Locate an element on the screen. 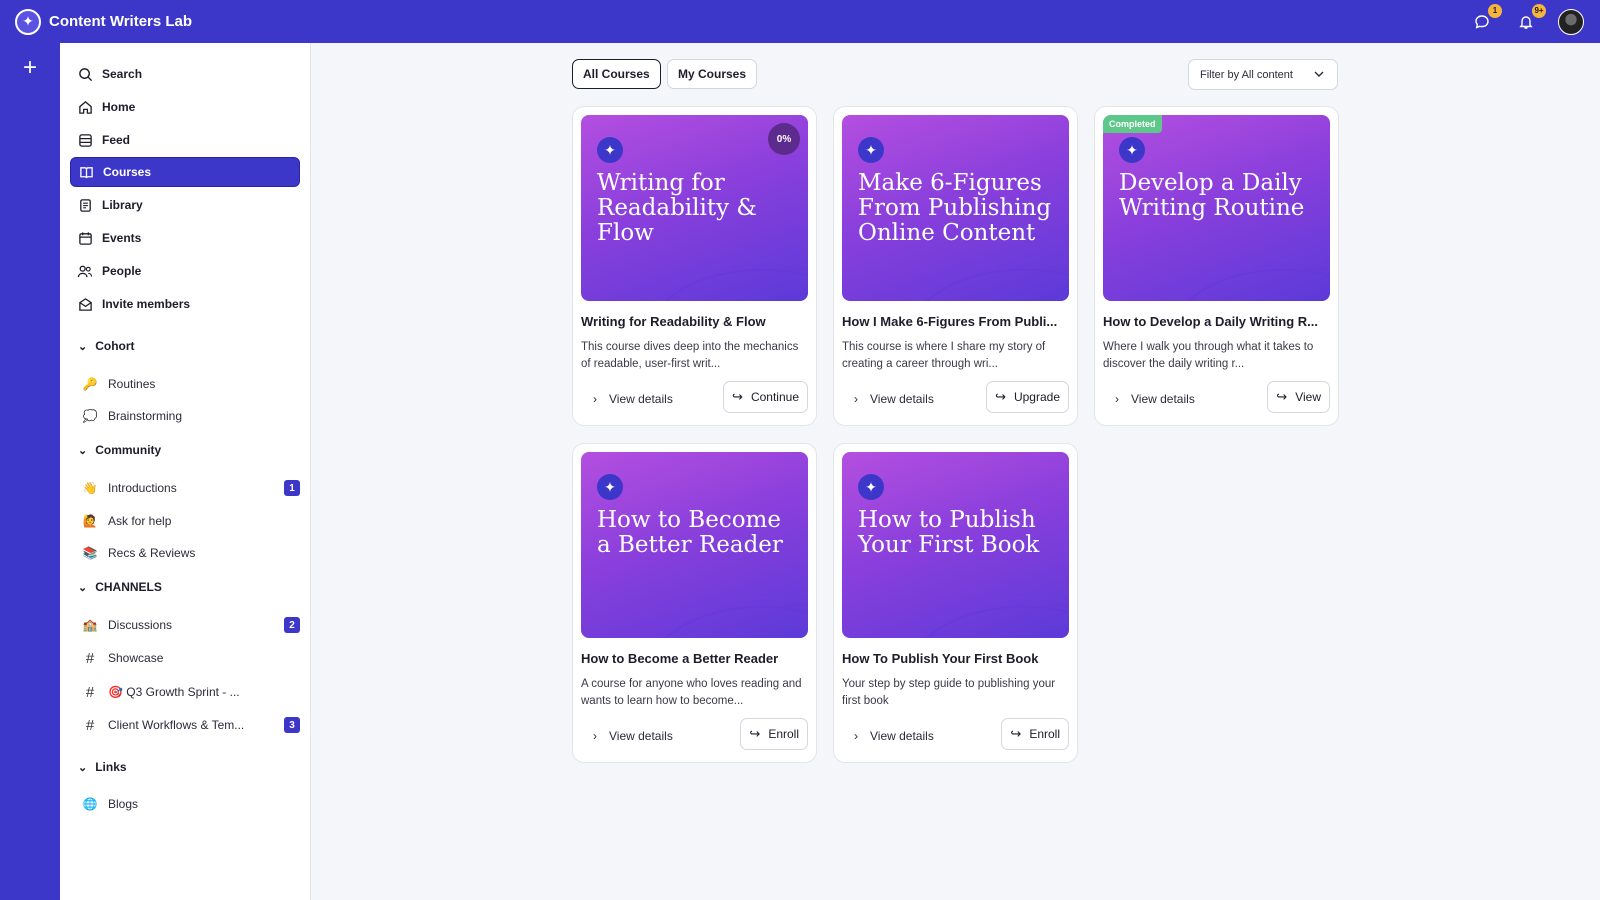 The height and width of the screenshot is (900, 1600). section-cohort: ⌄ Cohort is located at coordinates (106, 346).